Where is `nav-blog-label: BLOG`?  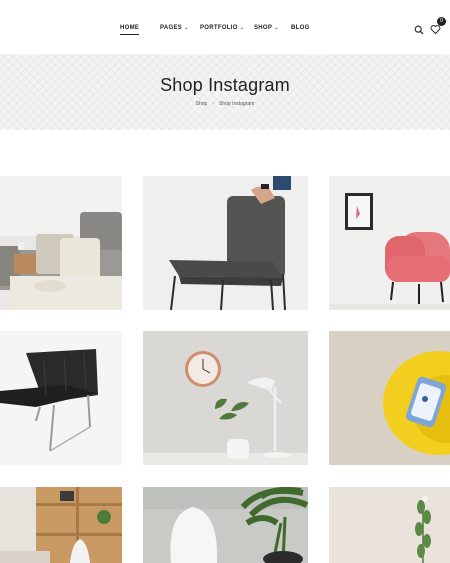
nav-blog-label: BLOG is located at coordinates (300, 28).